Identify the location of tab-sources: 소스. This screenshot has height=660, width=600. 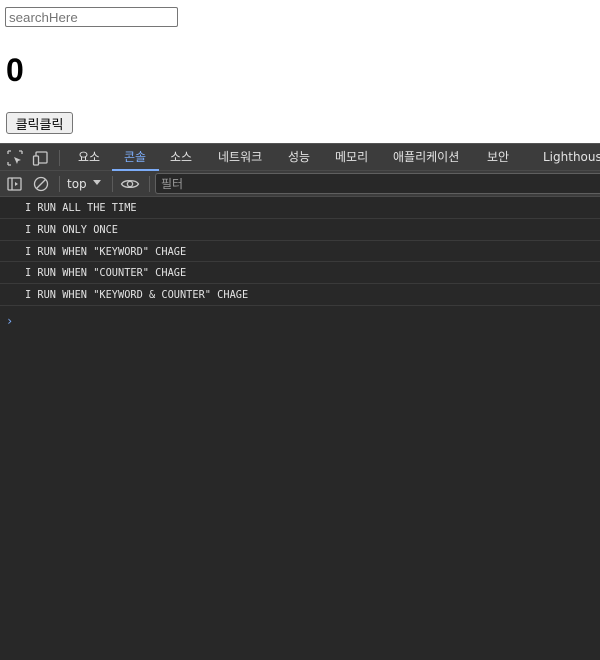
(181, 157).